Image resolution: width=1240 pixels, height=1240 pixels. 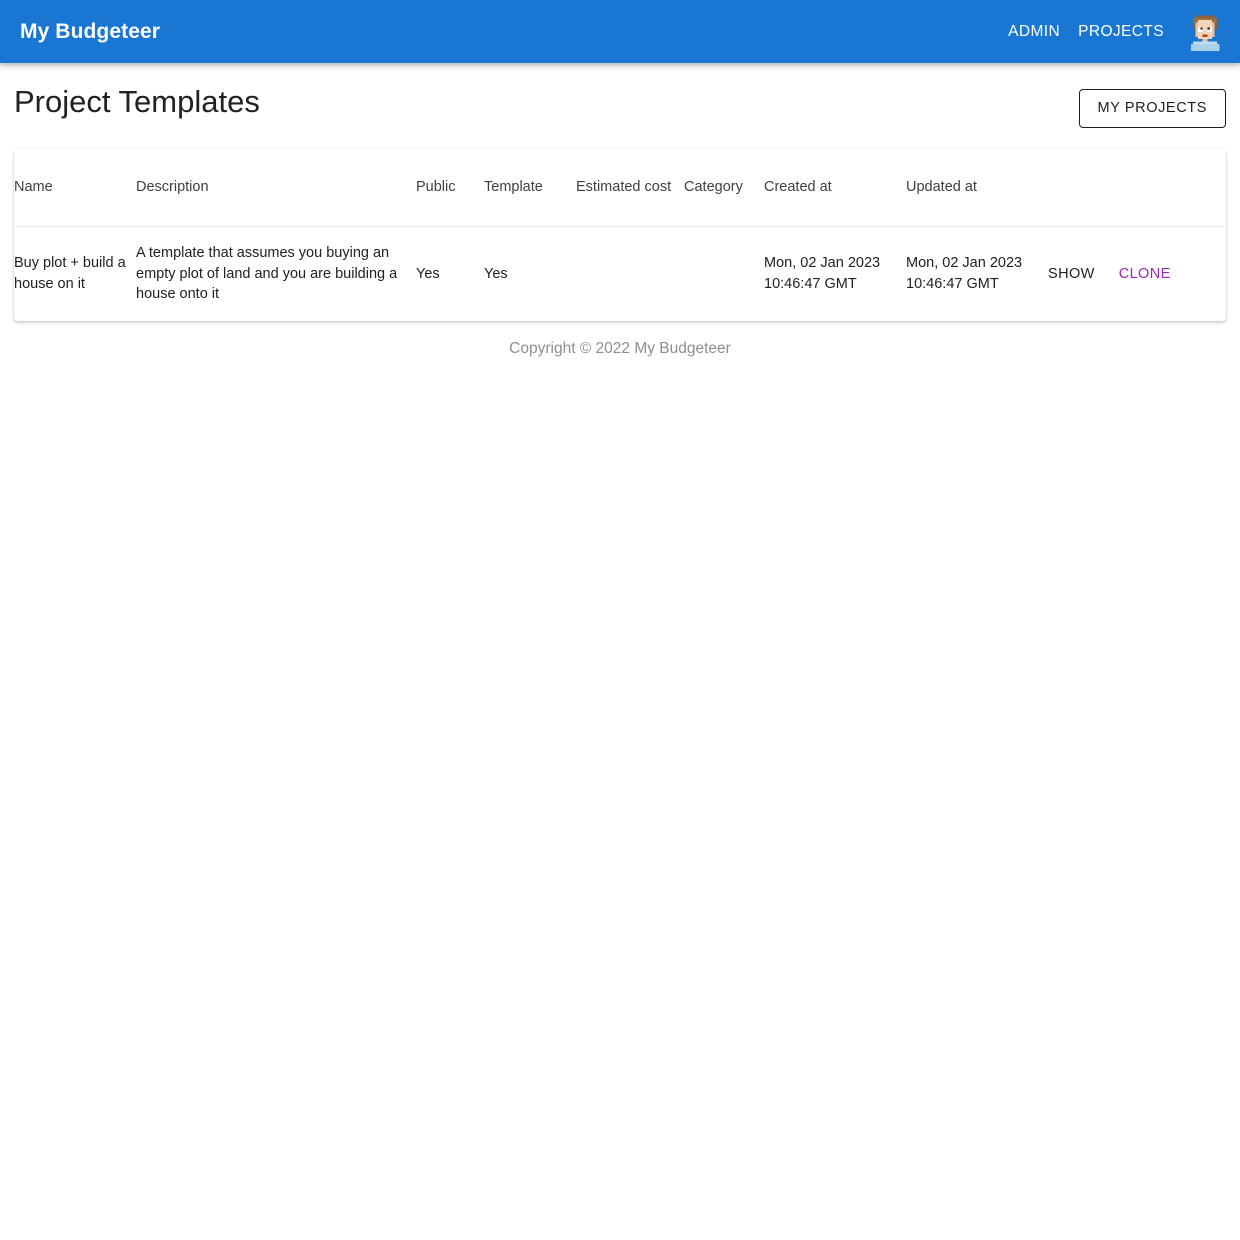 I want to click on row-actions: SHOW CLONE, so click(x=1133, y=274).